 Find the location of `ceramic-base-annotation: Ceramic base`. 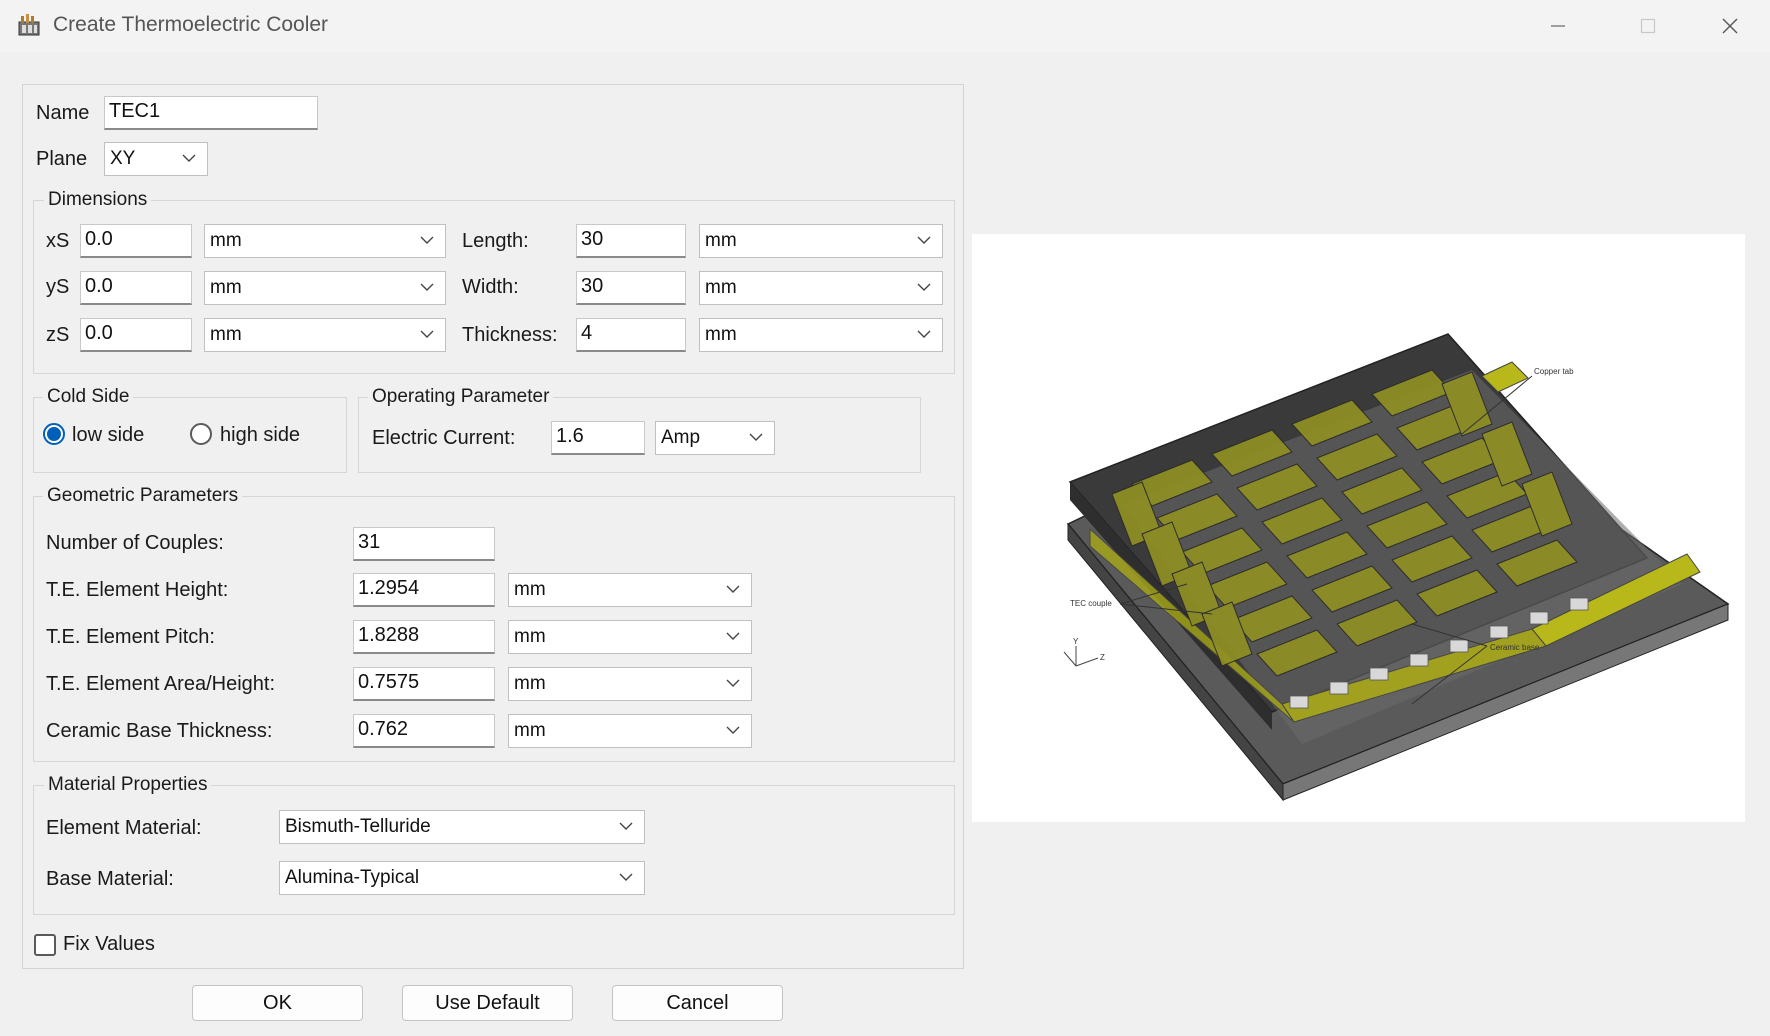

ceramic-base-annotation: Ceramic base is located at coordinates (1515, 647).